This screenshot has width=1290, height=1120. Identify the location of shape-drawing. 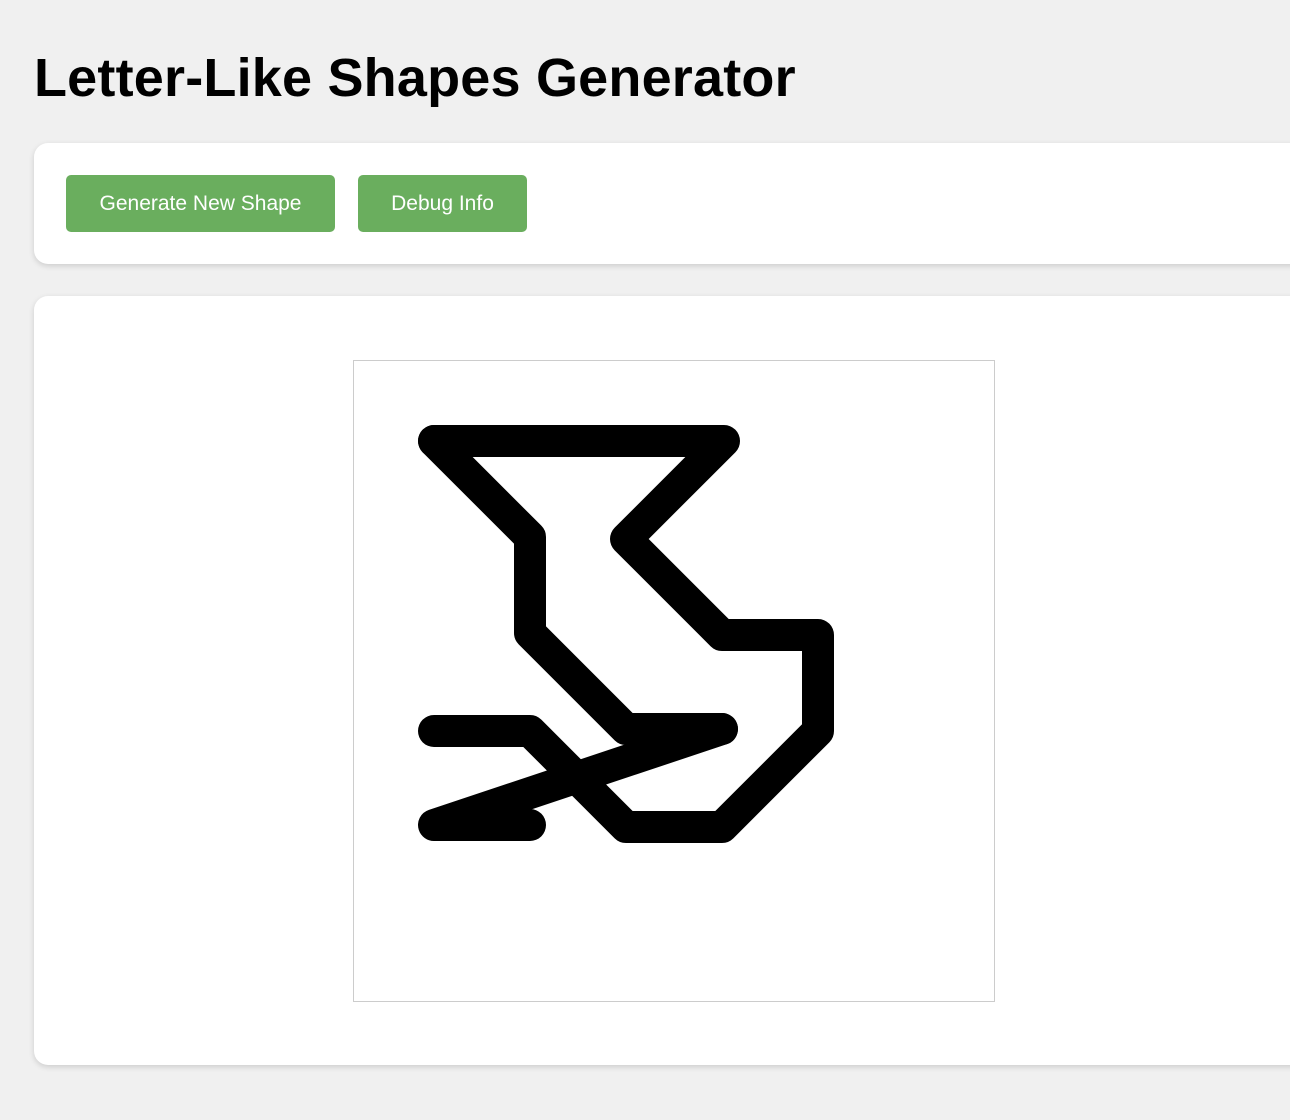
(626, 634).